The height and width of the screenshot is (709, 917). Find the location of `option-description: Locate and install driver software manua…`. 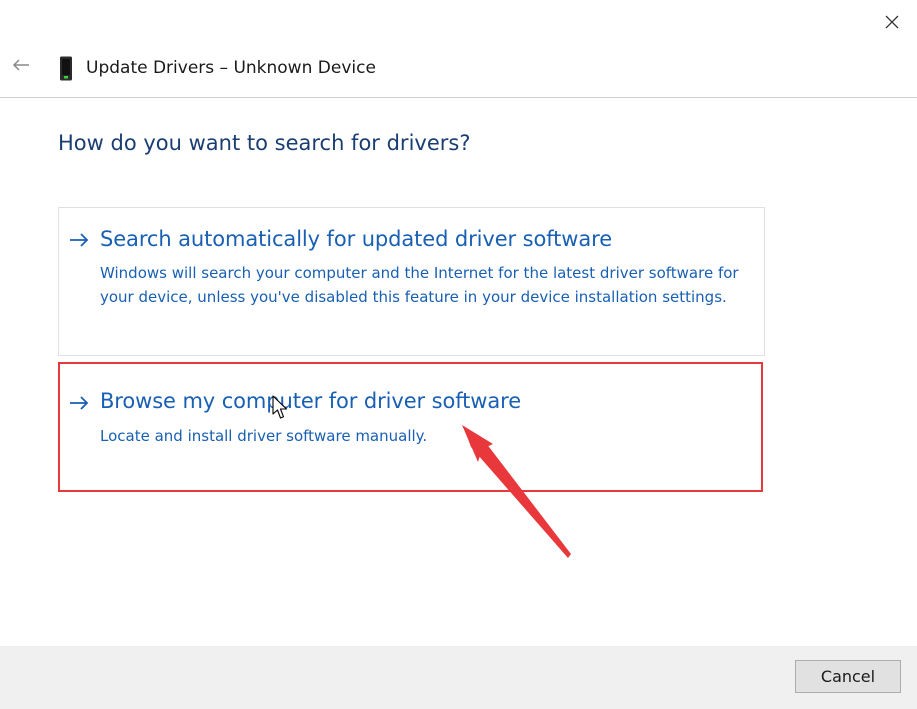

option-description: Locate and install driver software manua… is located at coordinates (264, 436).